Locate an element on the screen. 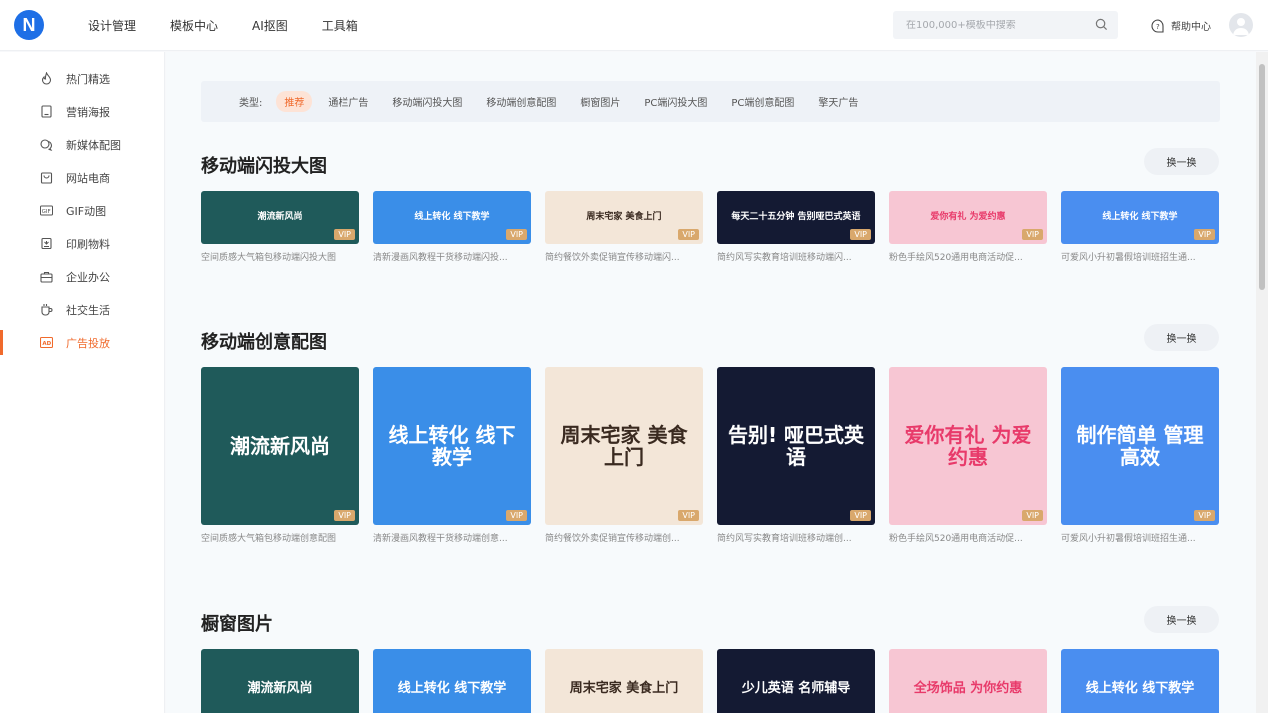  filter-chip-3: 移动端创意配图 is located at coordinates (521, 101).